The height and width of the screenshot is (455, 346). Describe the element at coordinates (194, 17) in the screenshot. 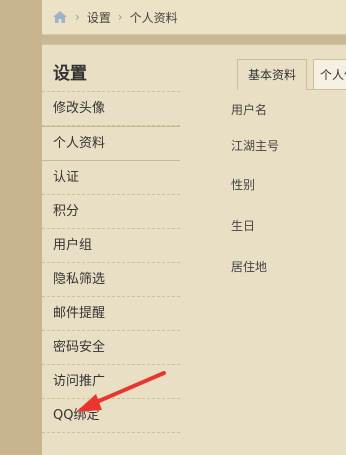

I see `breadcrumb: › 设置 › 个人资料` at that location.